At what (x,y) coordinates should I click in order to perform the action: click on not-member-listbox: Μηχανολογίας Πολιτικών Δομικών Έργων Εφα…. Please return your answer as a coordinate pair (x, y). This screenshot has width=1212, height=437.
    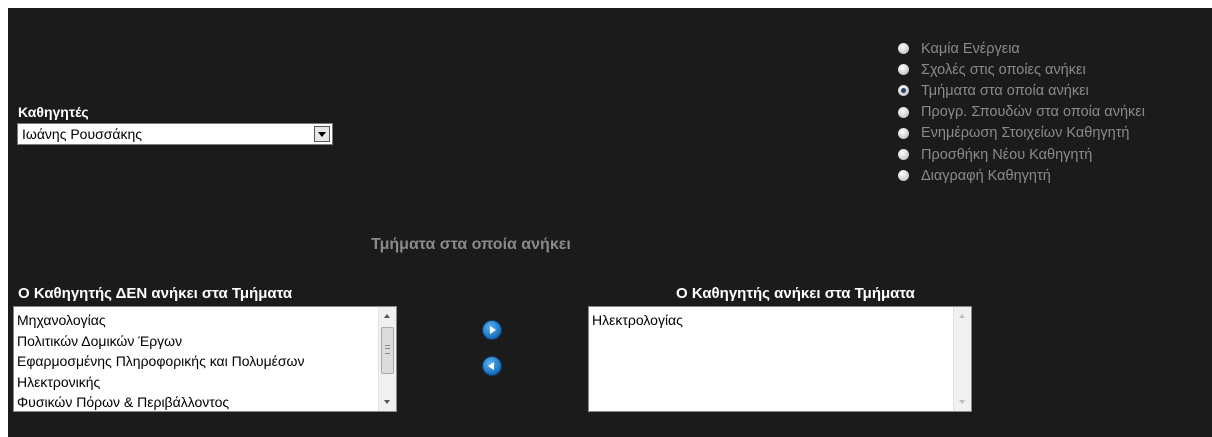
    Looking at the image, I should click on (205, 359).